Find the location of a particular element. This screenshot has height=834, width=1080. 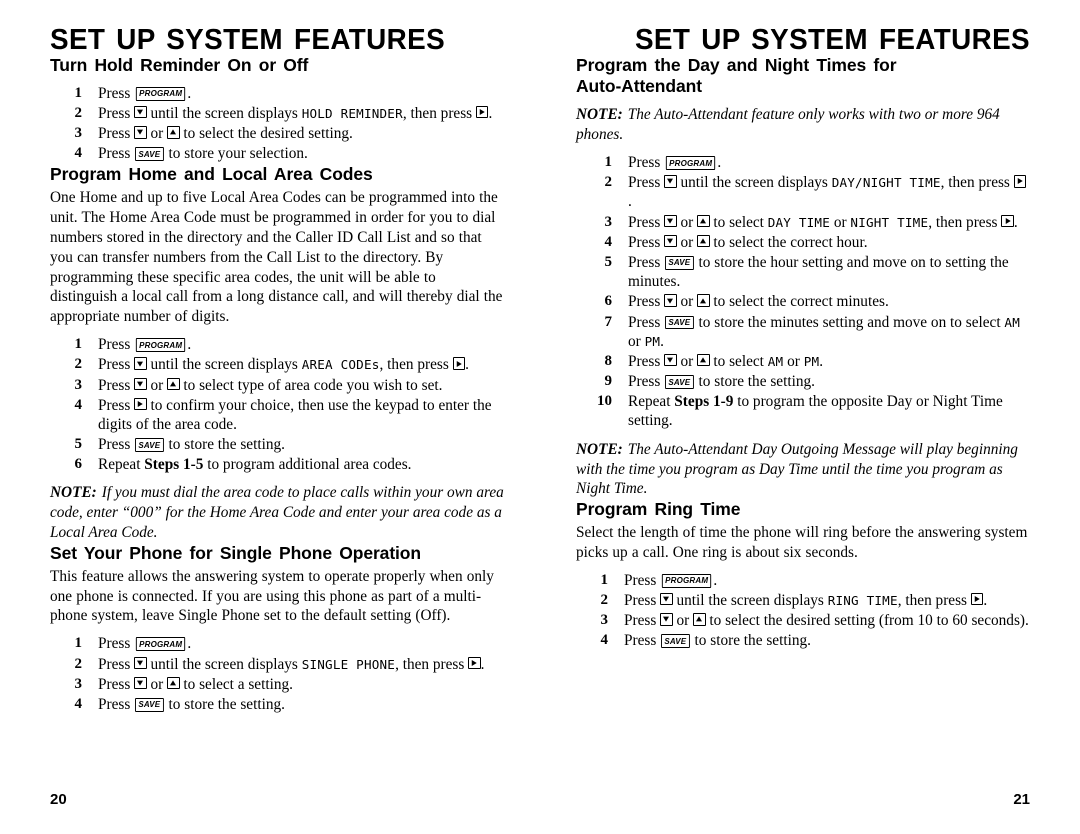

program-key-glyph: PROGRAM is located at coordinates (690, 163).